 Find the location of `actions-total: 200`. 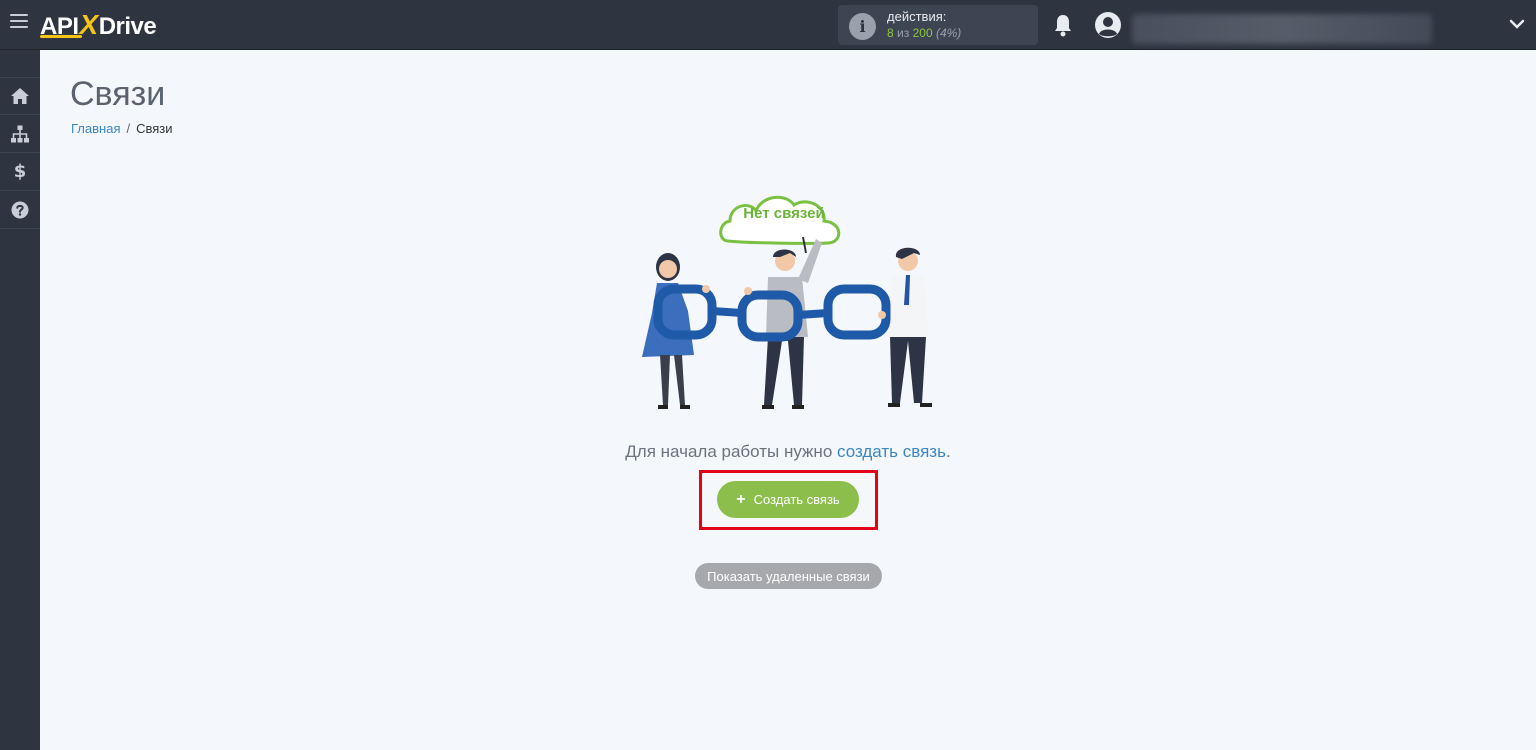

actions-total: 200 is located at coordinates (922, 33).